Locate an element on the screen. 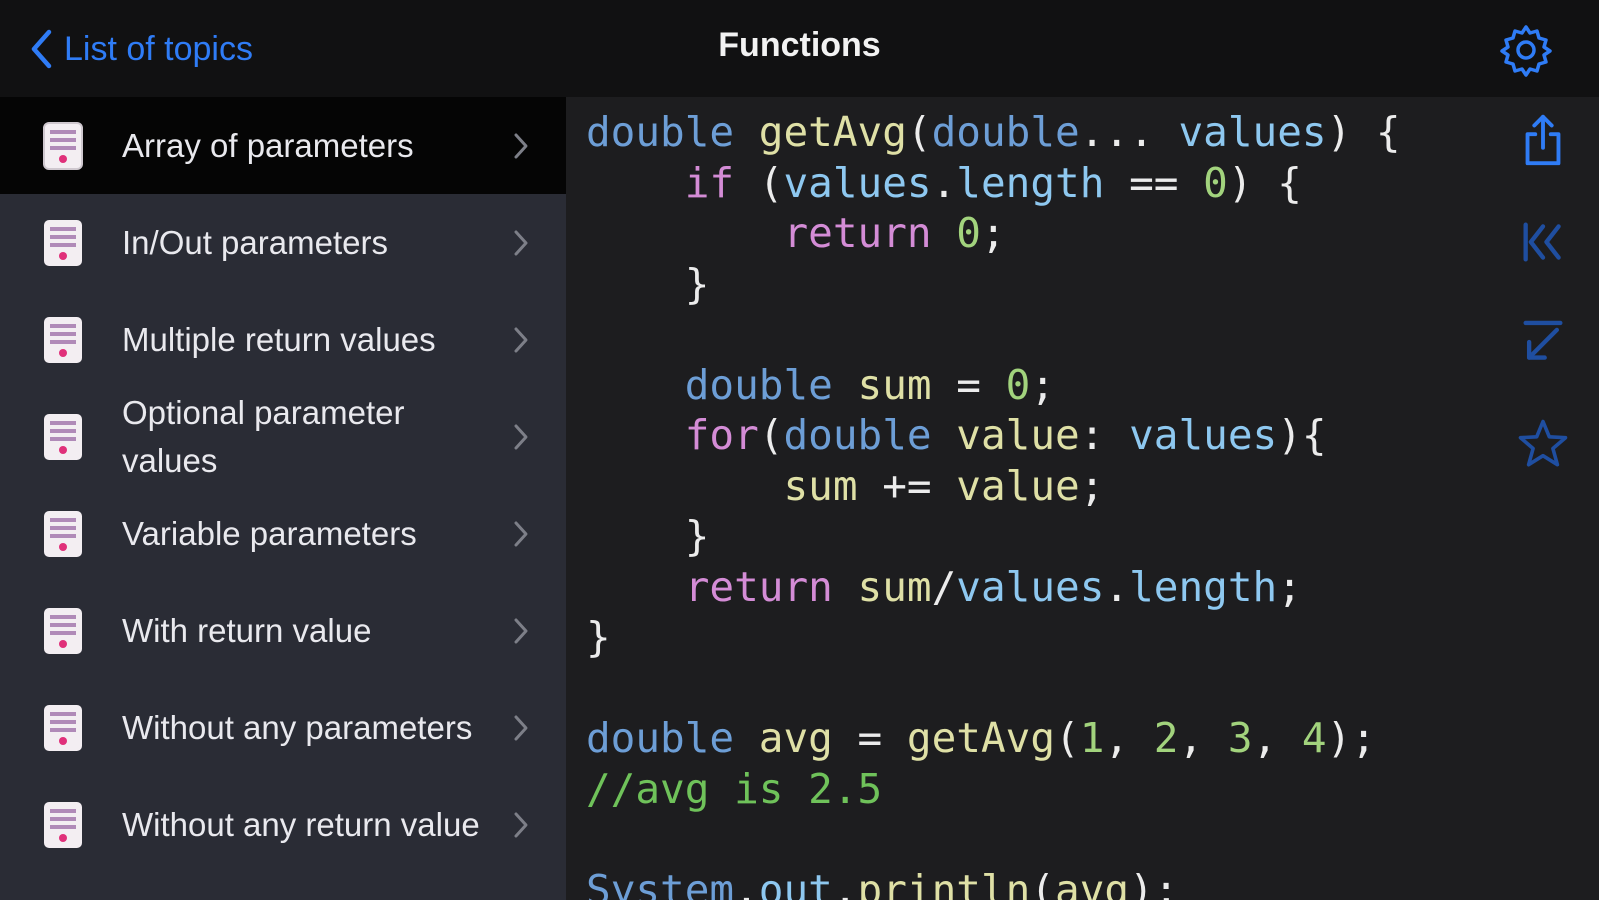 This screenshot has width=1599, height=900. nav-bar: List of topics Functions is located at coordinates (799, 48).